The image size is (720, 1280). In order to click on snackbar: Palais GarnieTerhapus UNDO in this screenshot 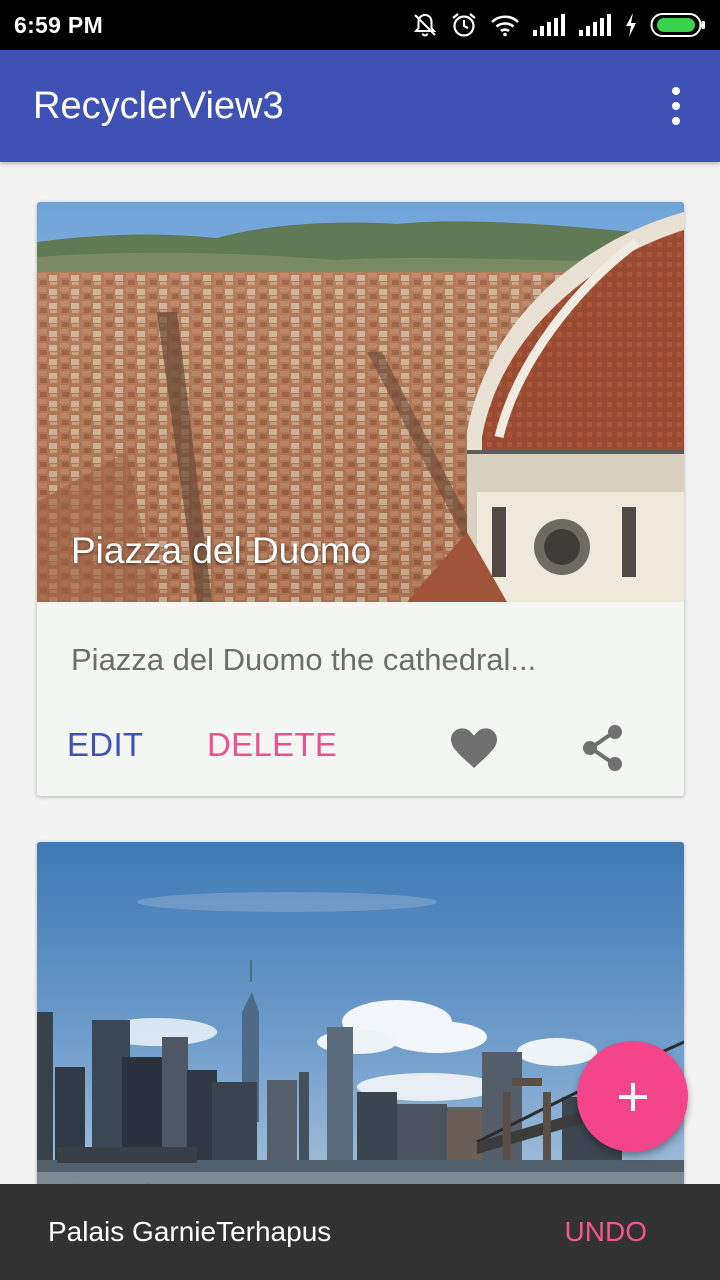, I will do `click(360, 1232)`.